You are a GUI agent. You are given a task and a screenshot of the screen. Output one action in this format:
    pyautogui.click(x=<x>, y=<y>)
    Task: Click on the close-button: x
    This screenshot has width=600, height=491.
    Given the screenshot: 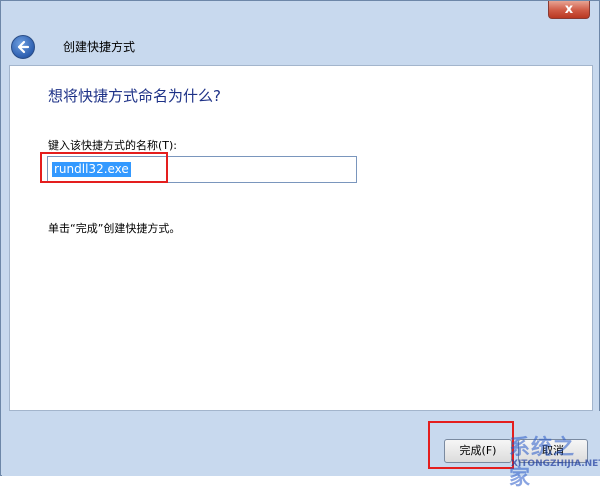 What is the action you would take?
    pyautogui.click(x=569, y=10)
    